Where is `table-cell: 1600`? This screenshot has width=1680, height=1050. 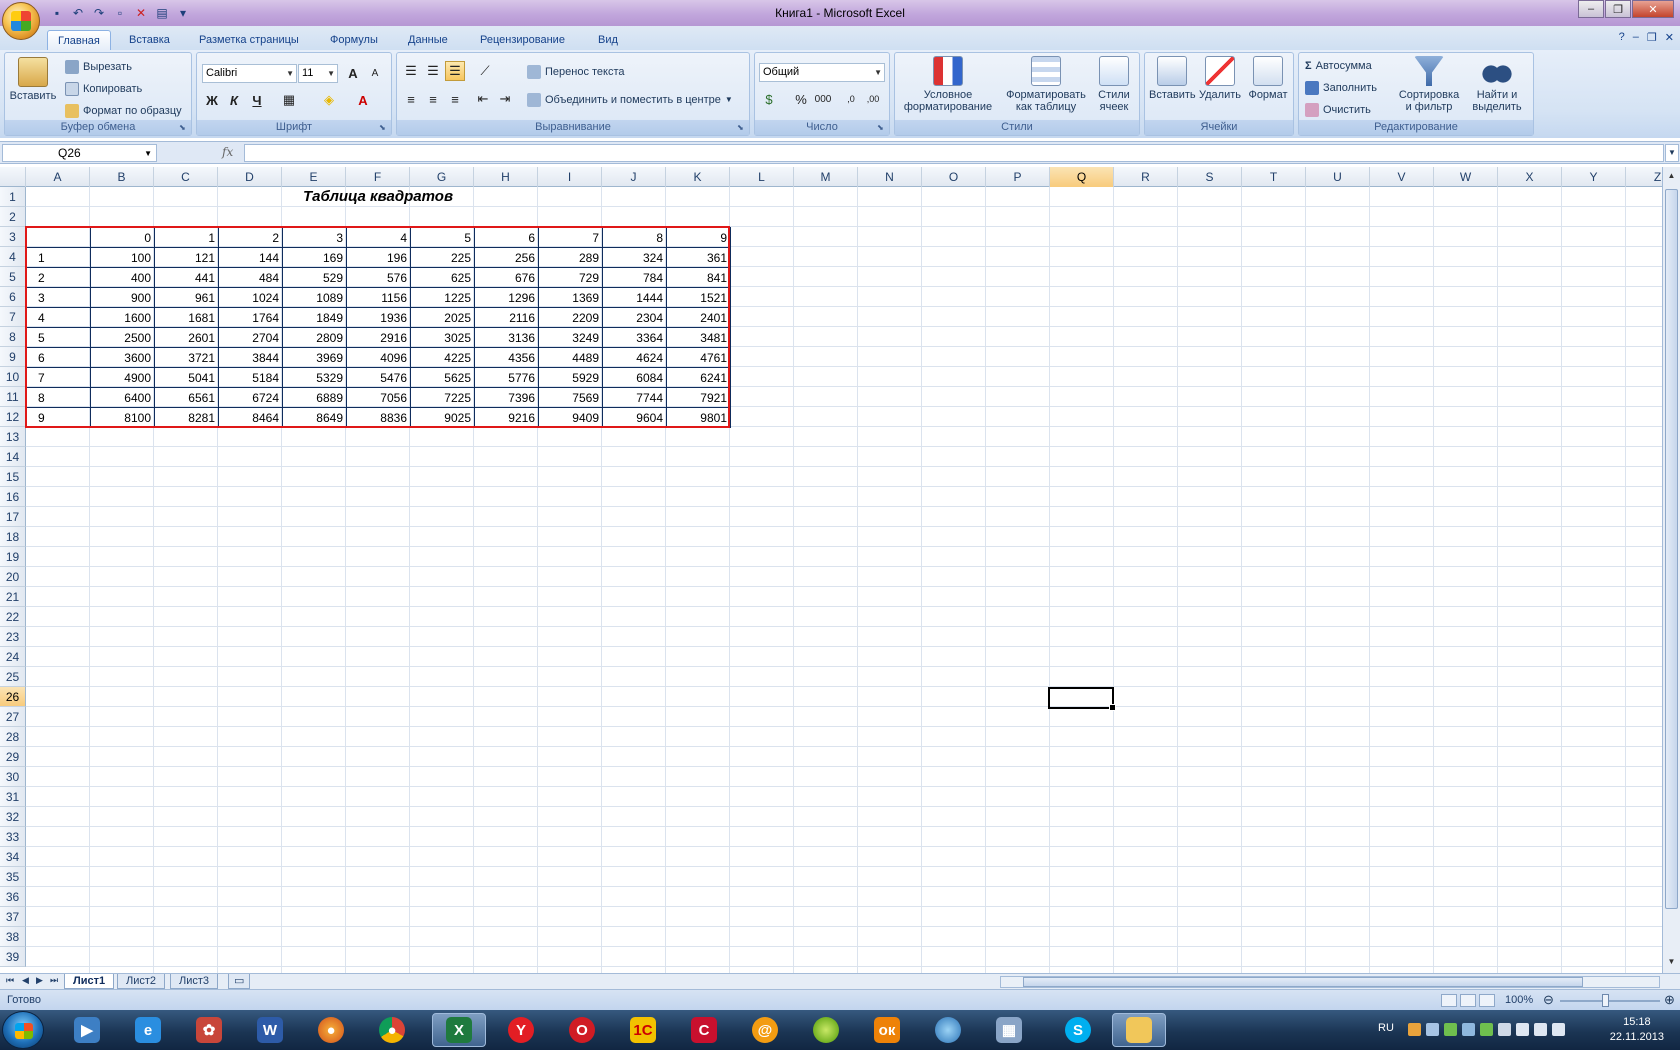
table-cell: 1600 is located at coordinates (122, 317).